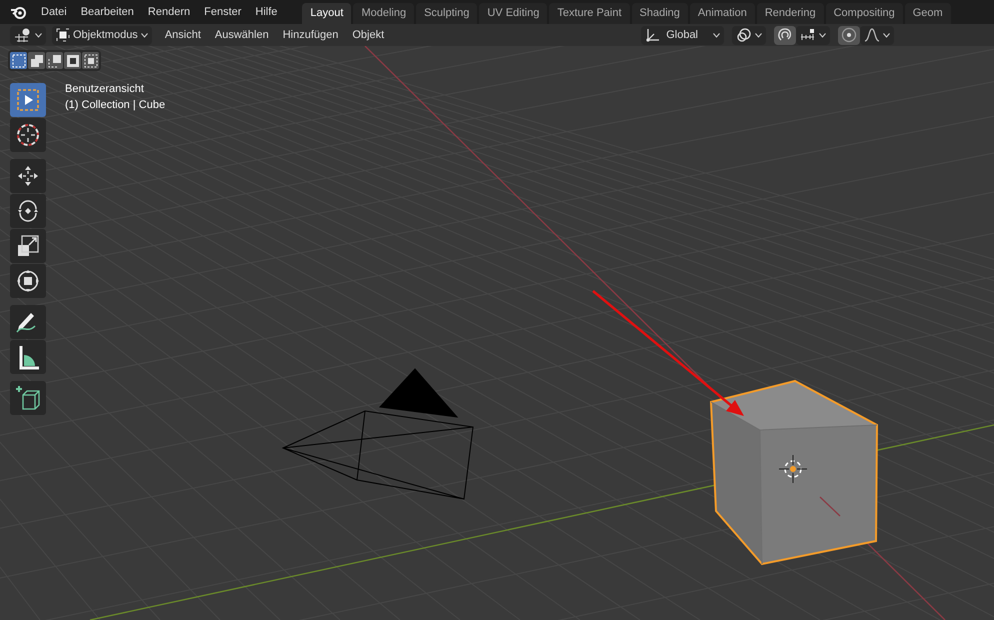 The height and width of the screenshot is (620, 994). What do you see at coordinates (447, 13) in the screenshot?
I see `workspace-tab: Sculpting` at bounding box center [447, 13].